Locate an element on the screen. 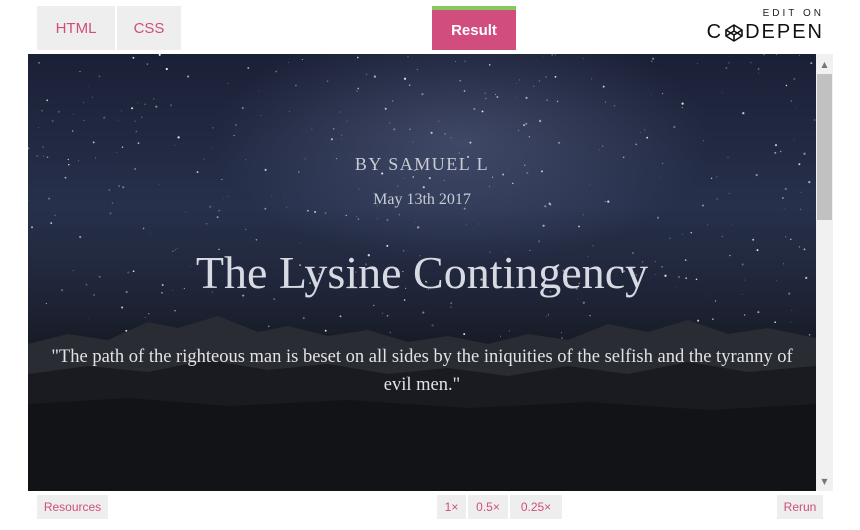  tab-result: Result is located at coordinates (474, 28).